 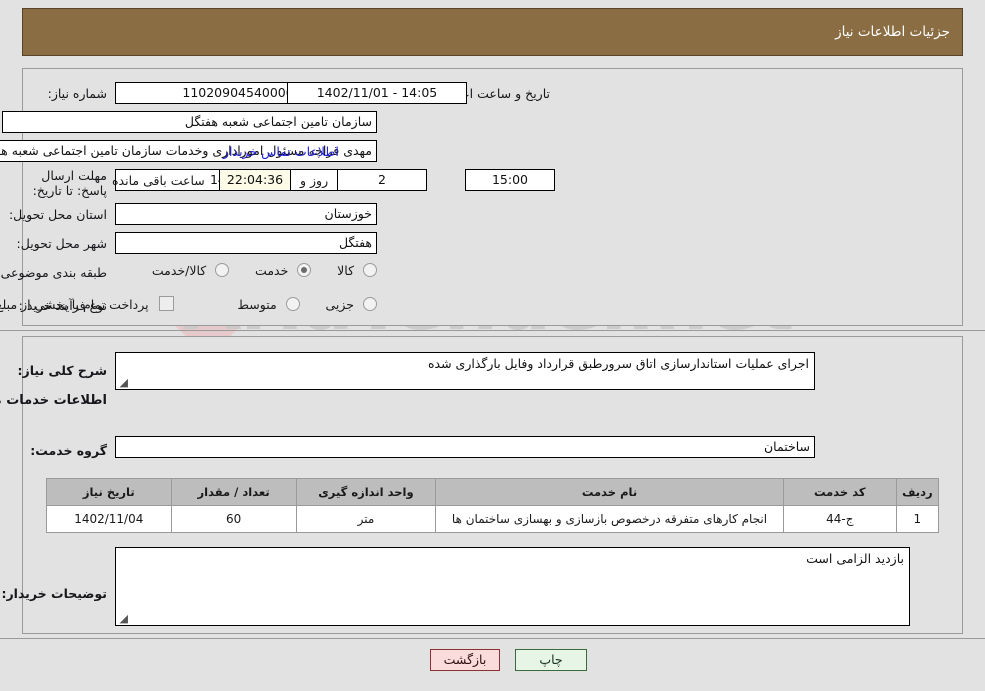 I want to click on section-divider-top, so click(x=492, y=330).